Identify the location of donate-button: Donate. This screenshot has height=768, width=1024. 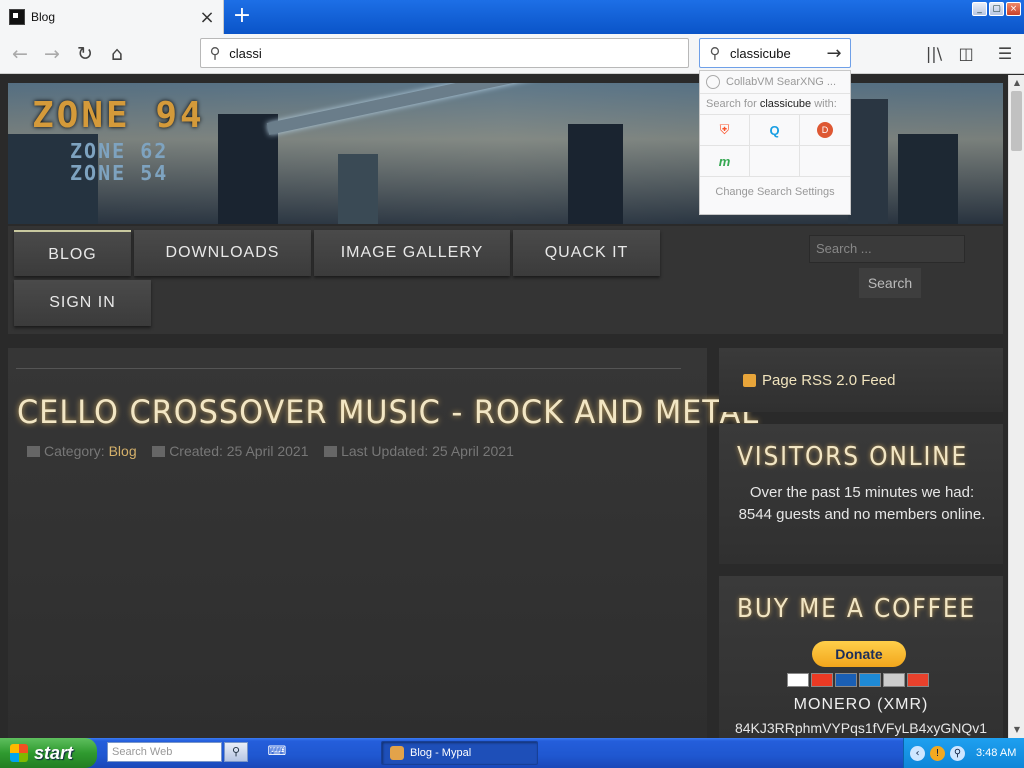
(859, 654).